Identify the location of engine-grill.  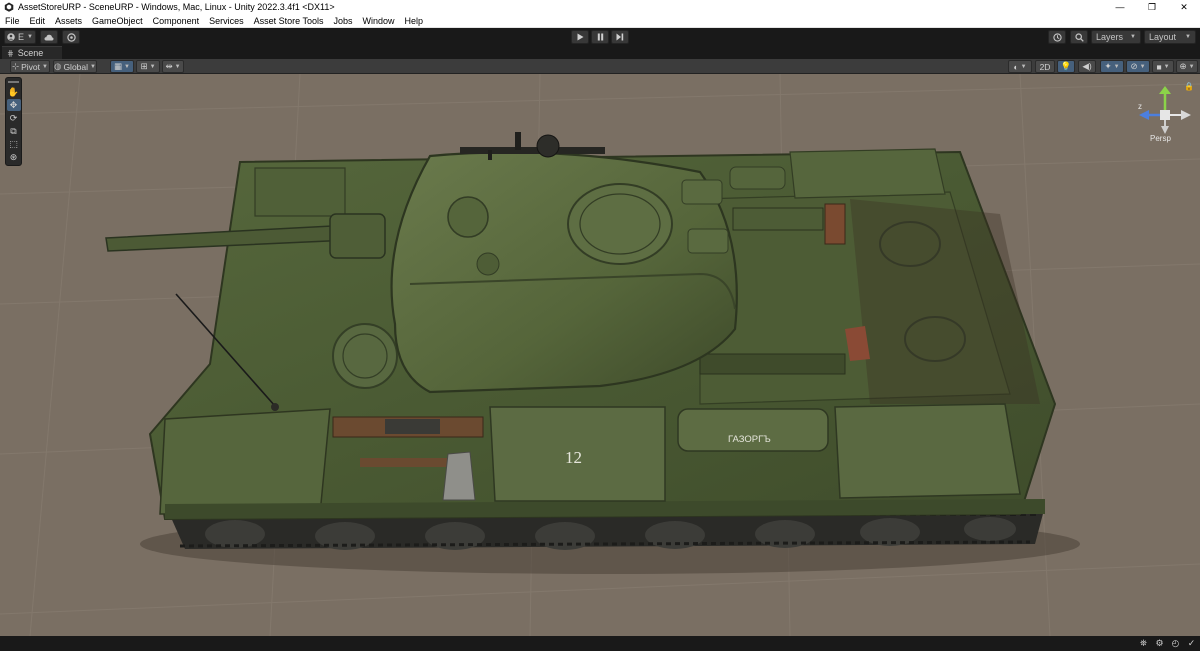
(778, 219).